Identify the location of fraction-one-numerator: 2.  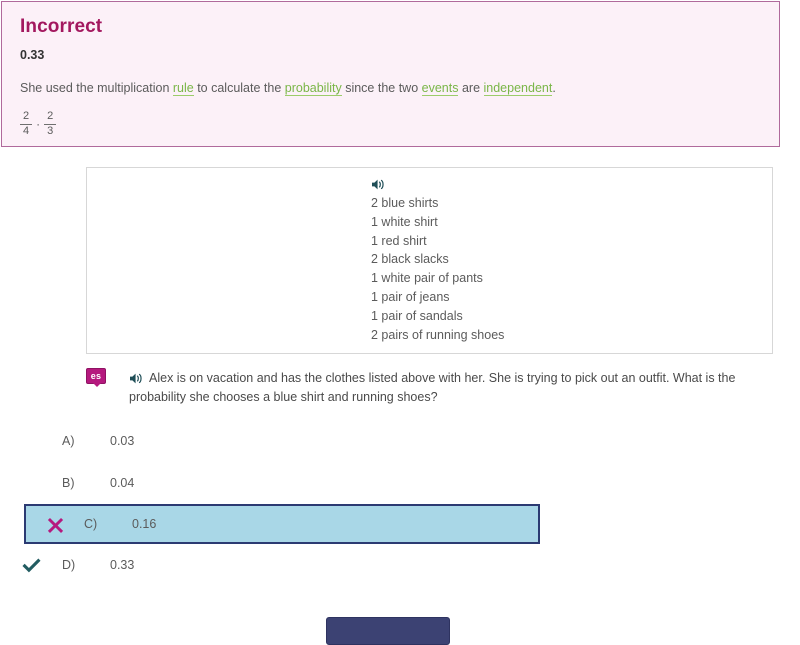
(26, 116).